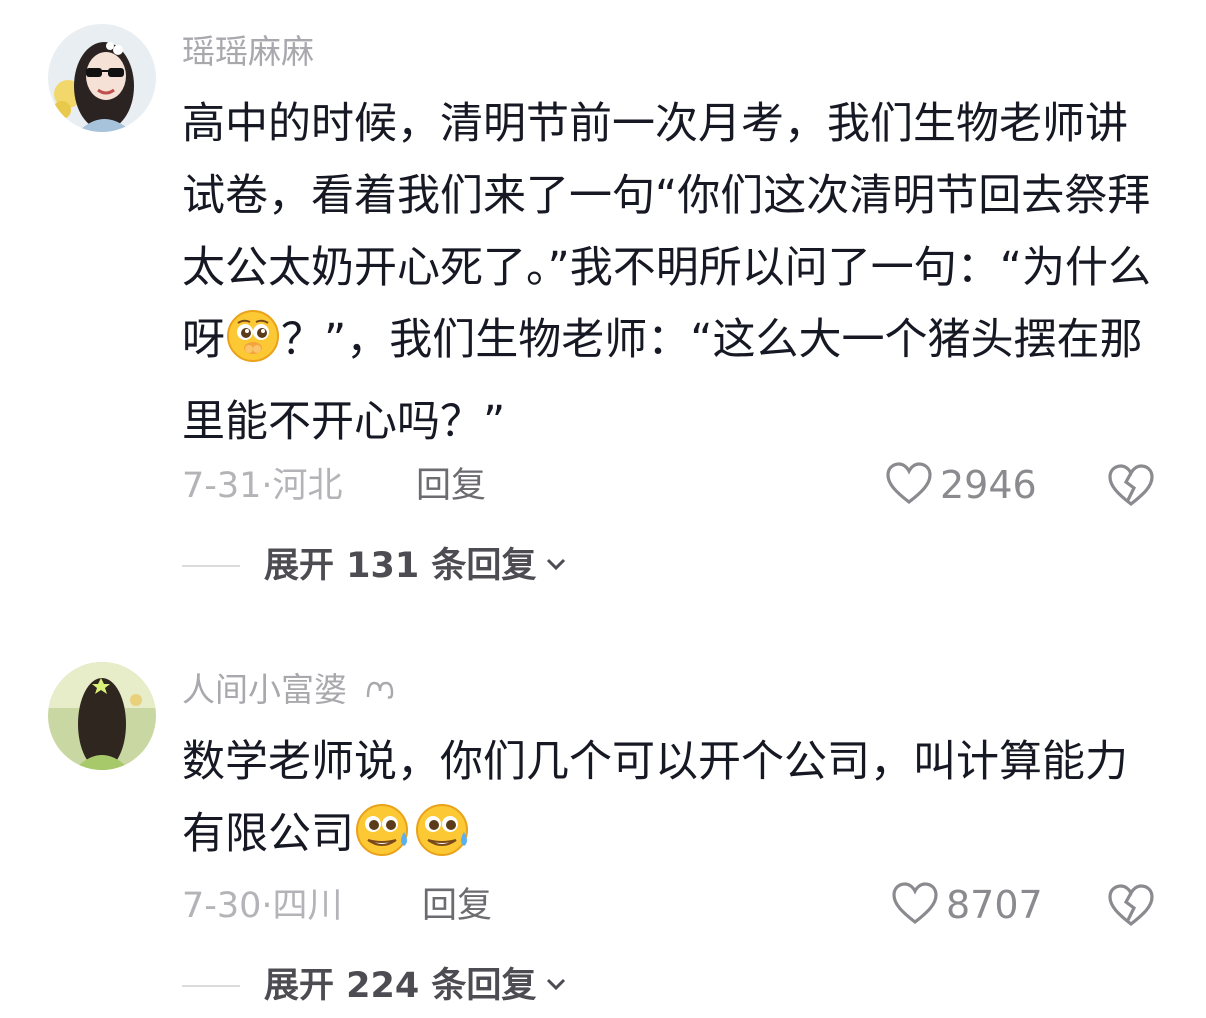 The width and height of the screenshot is (1206, 1018). I want to click on username-text: 人间小富婆, so click(264, 689).